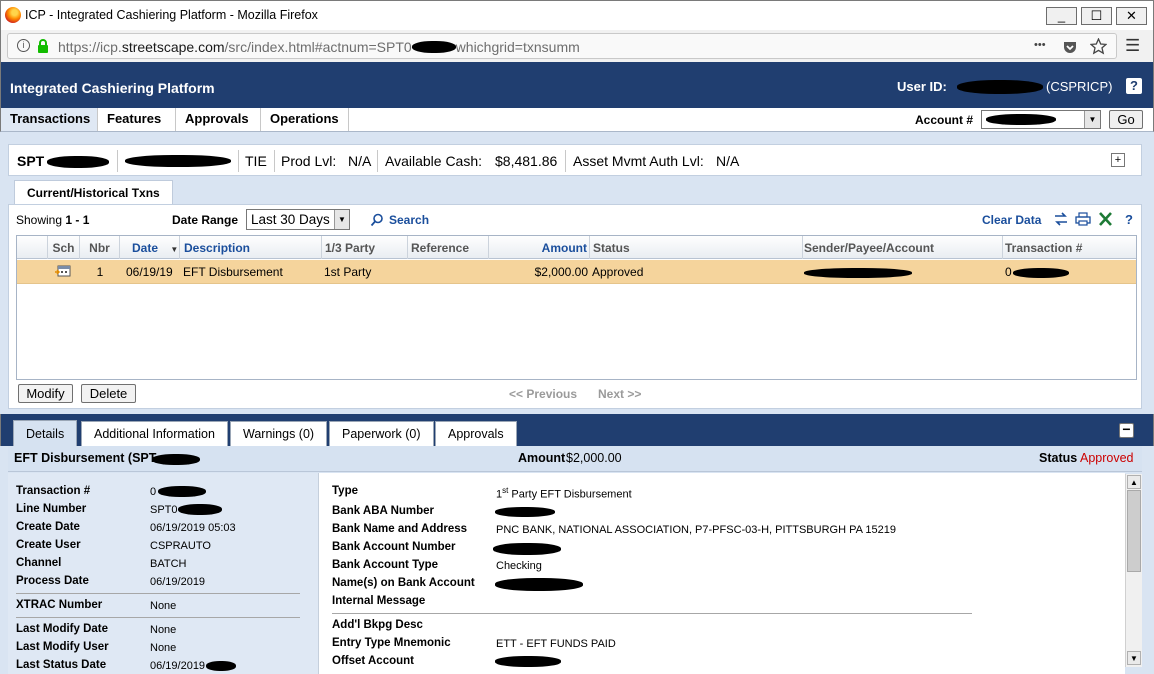 Image resolution: width=1154 pixels, height=674 pixels. I want to click on col-description: Description, so click(251, 247).